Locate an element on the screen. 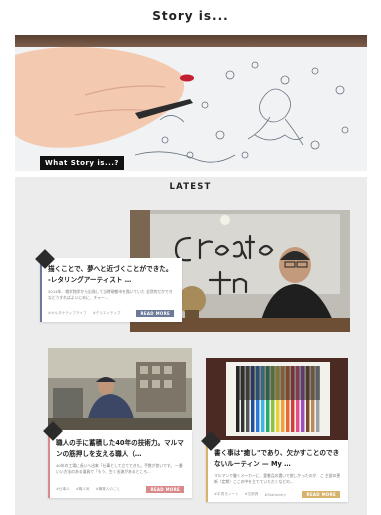  article-tag: #職人気 is located at coordinates (83, 489).